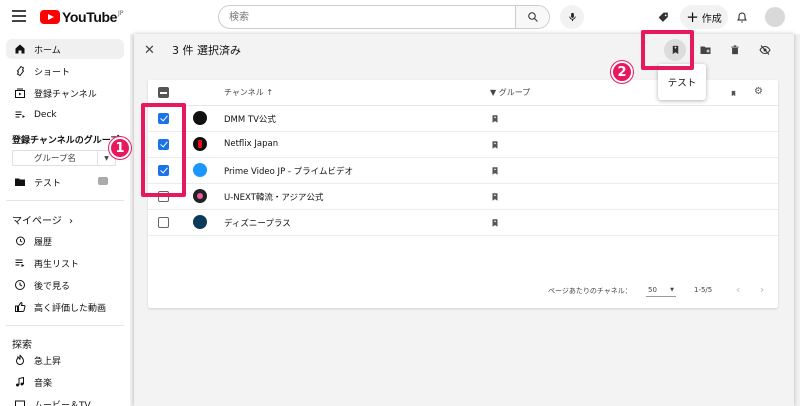 The width and height of the screenshot is (800, 406). What do you see at coordinates (19, 16) in the screenshot?
I see `menu-icon` at bounding box center [19, 16].